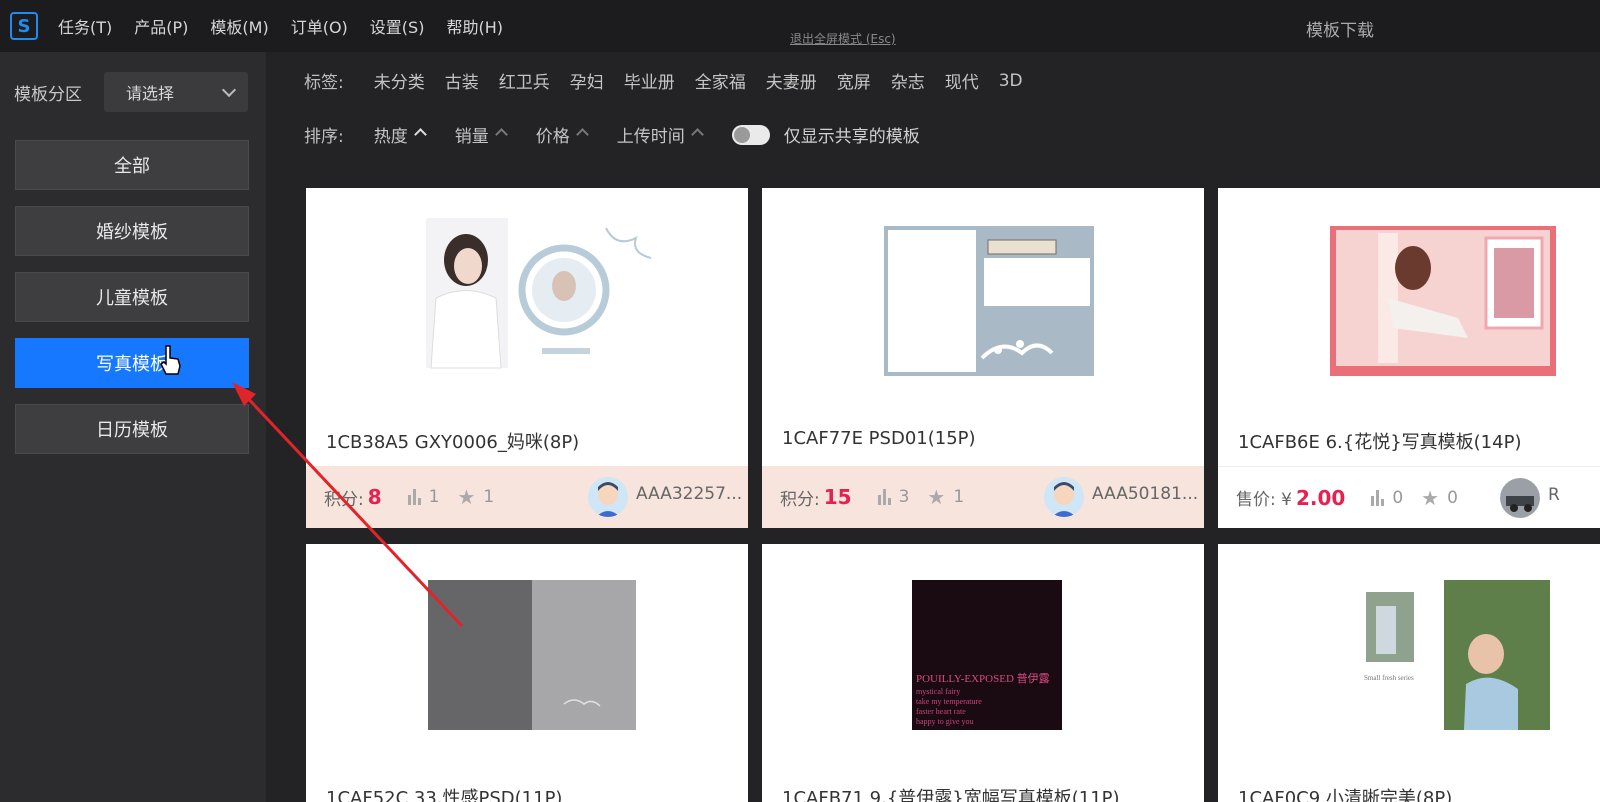 This screenshot has width=1600, height=802. What do you see at coordinates (132, 165) in the screenshot?
I see `category-all-button: 全部` at bounding box center [132, 165].